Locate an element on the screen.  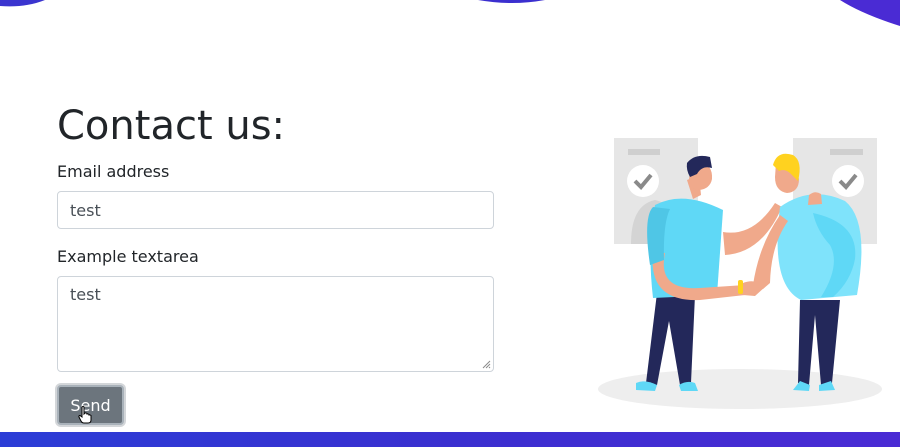
email-field is located at coordinates (275, 210).